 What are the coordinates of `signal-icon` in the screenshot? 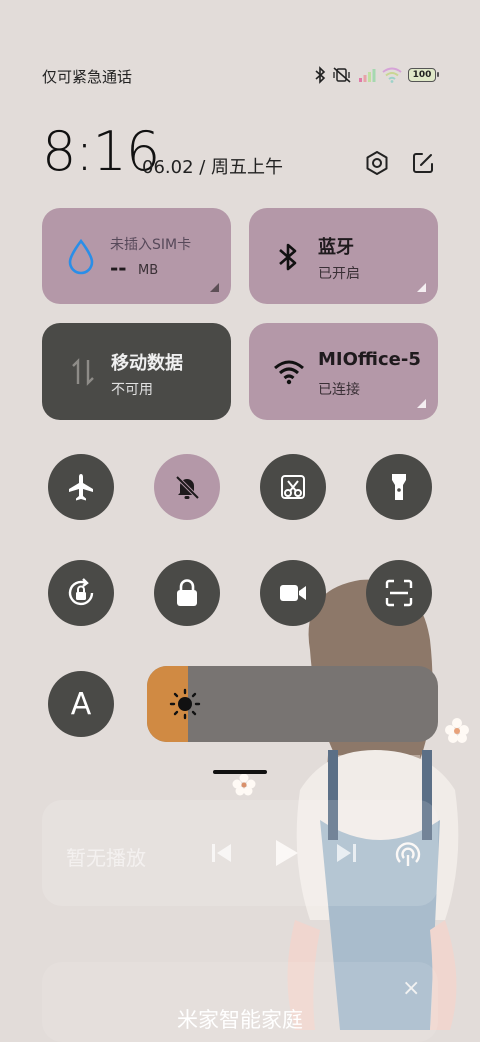 It's located at (367, 75).